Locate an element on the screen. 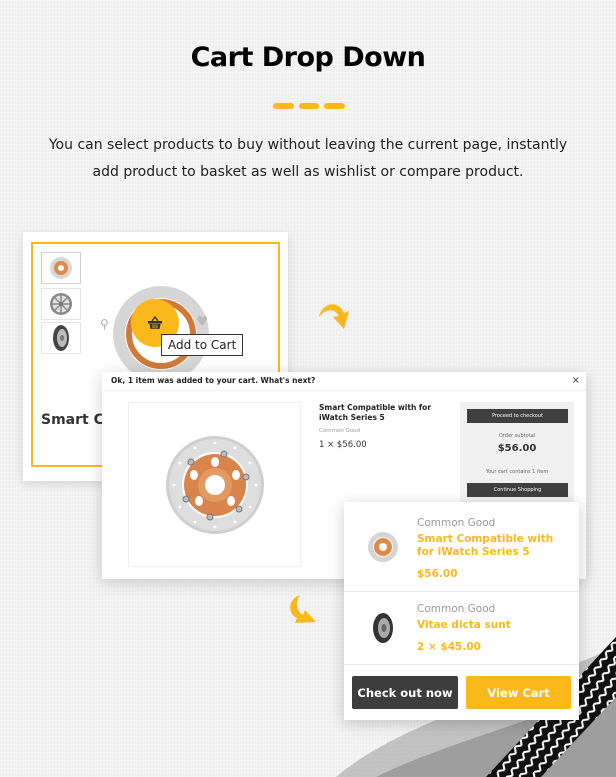  brake-disc-image is located at coordinates (214, 484).